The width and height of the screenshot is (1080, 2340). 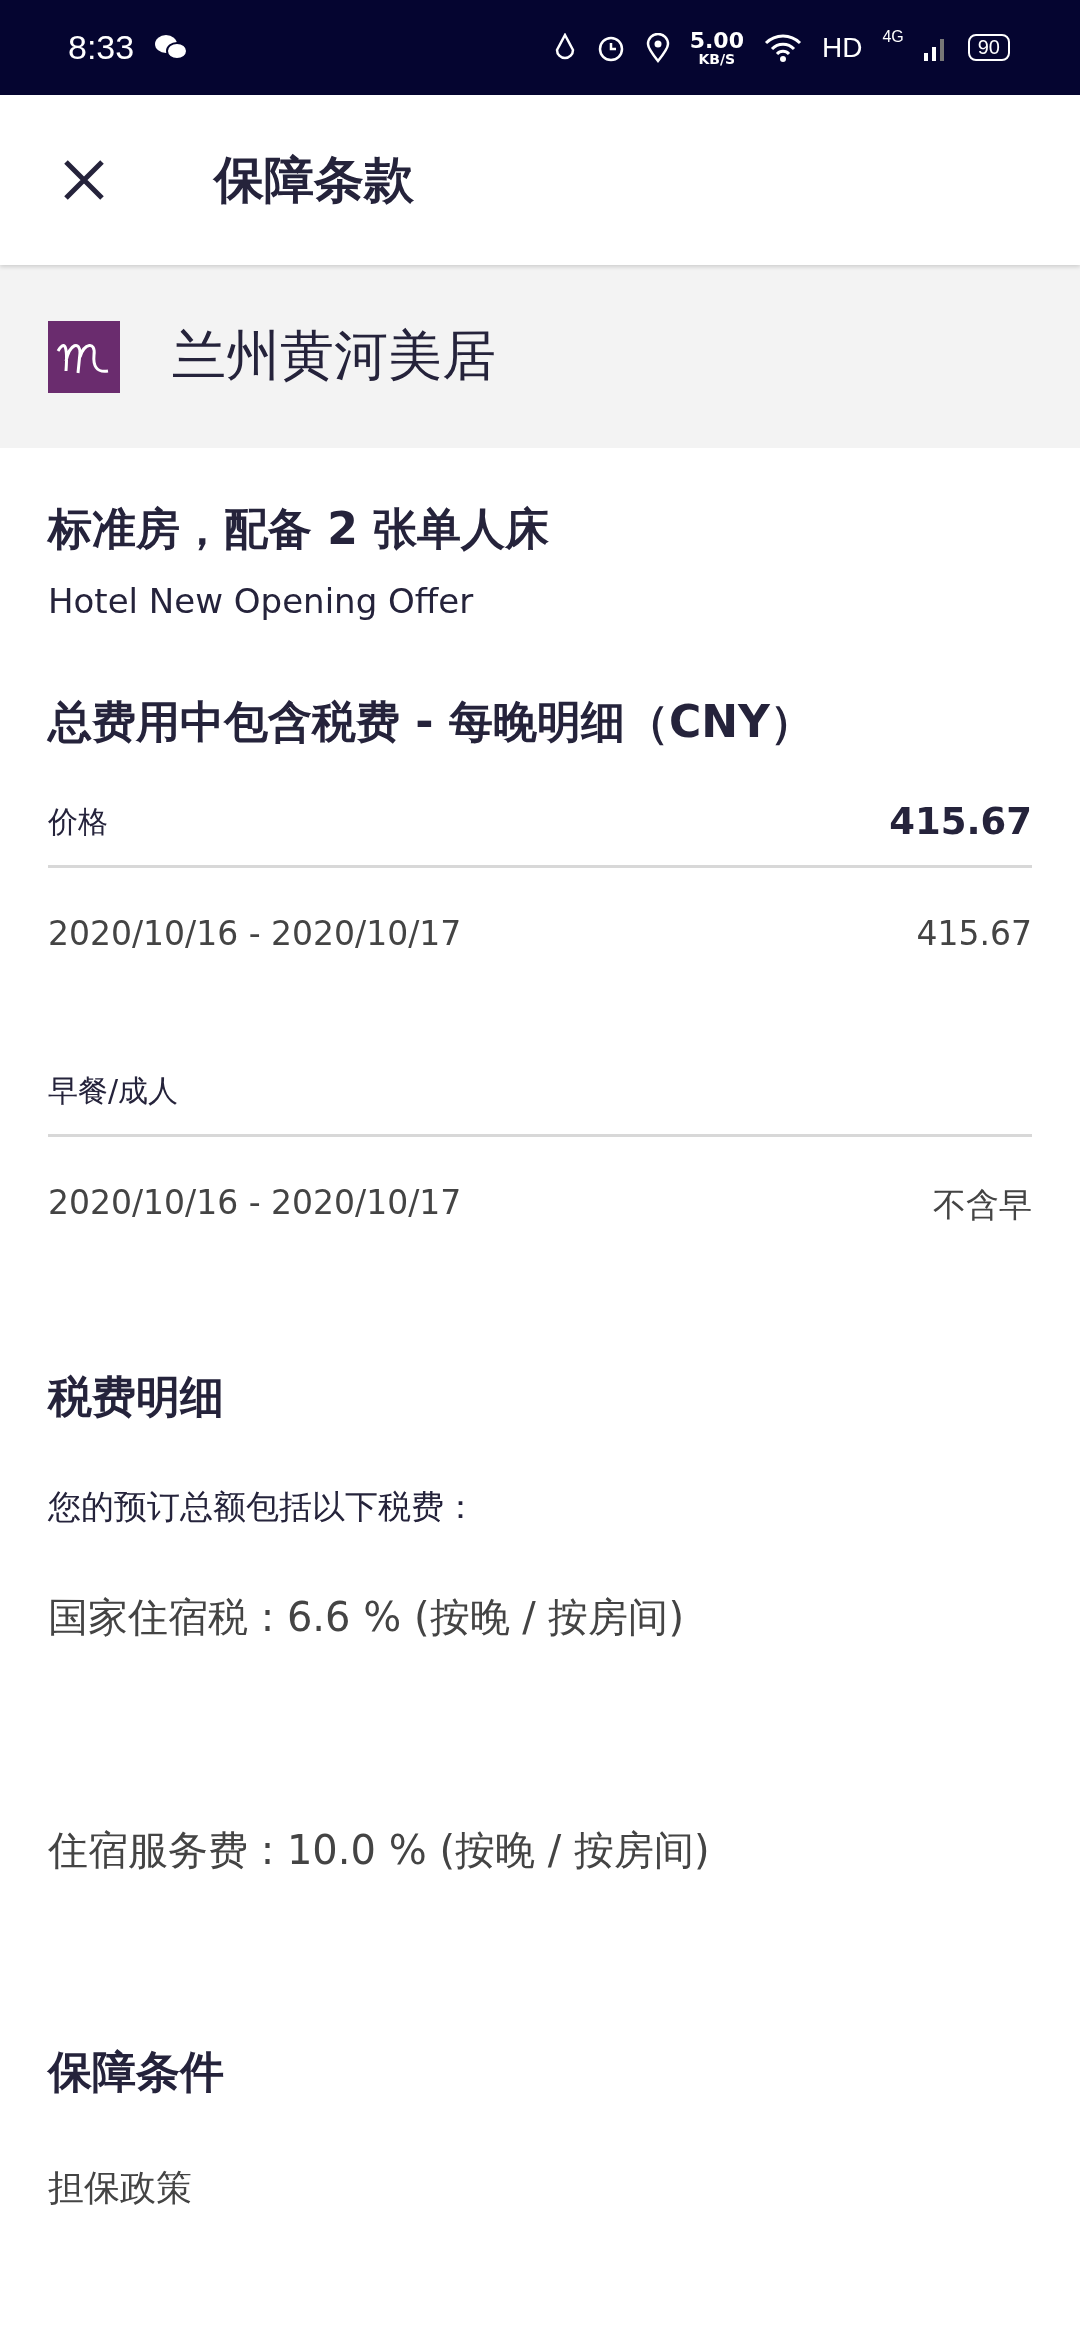 What do you see at coordinates (120, 2188) in the screenshot?
I see `policy-title: 担保政策` at bounding box center [120, 2188].